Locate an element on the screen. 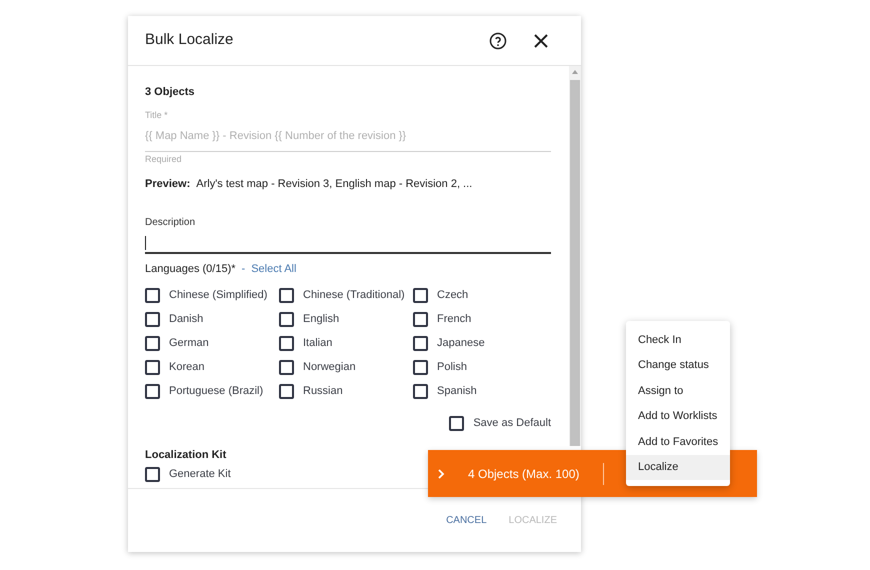  checkbox-label: Spanish is located at coordinates (457, 391).